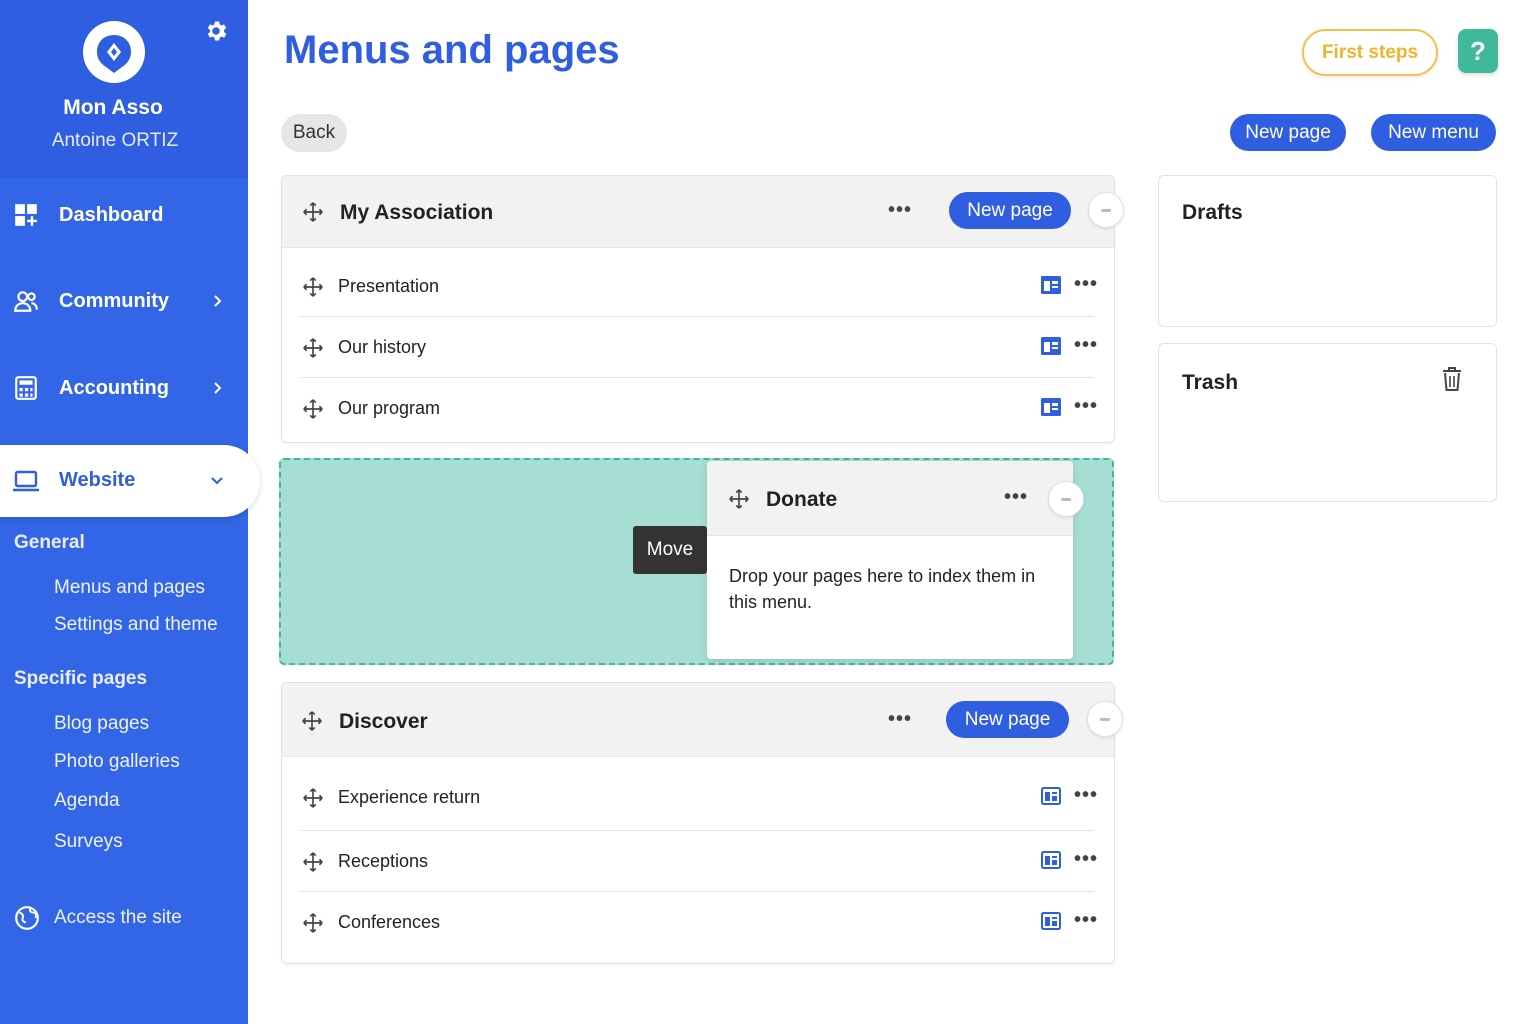 The image size is (1536, 1024). What do you see at coordinates (216, 31) in the screenshot?
I see `gear-icon` at bounding box center [216, 31].